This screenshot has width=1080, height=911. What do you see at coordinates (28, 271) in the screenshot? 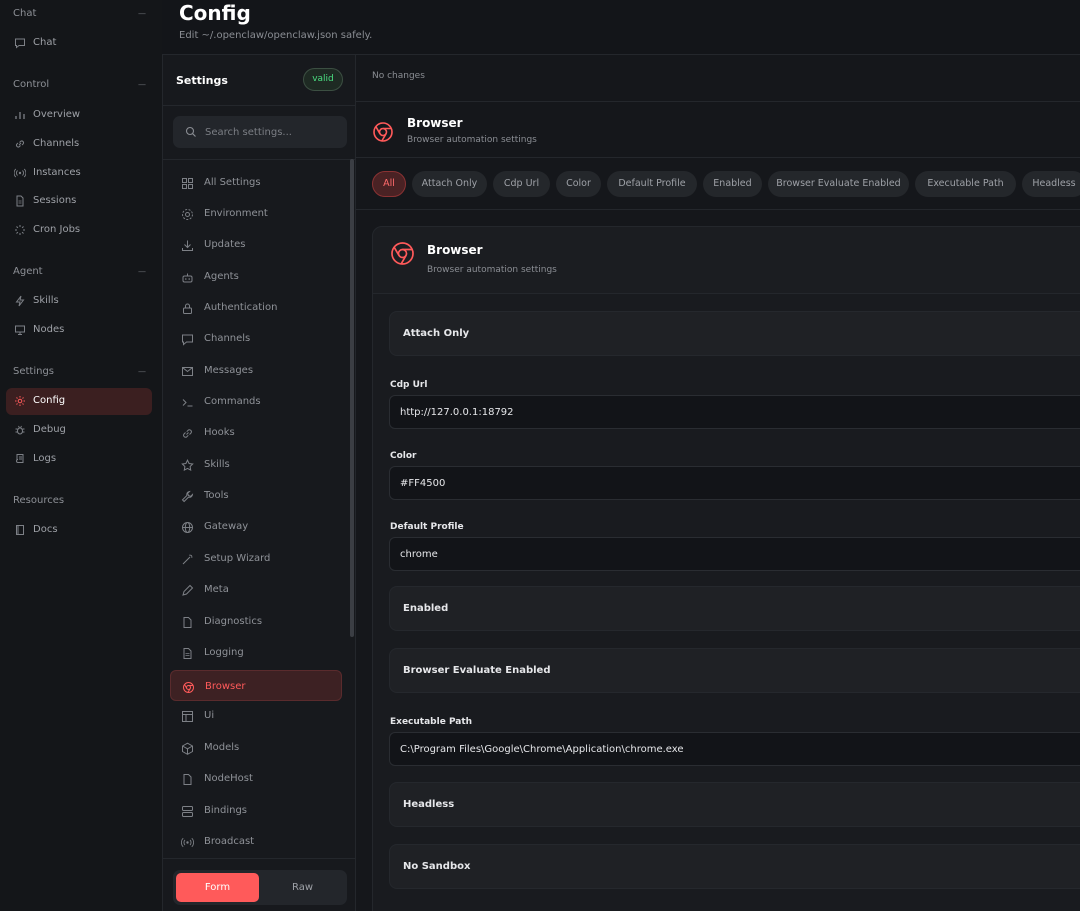
I see `nav-group-header-agent: Agent` at bounding box center [28, 271].